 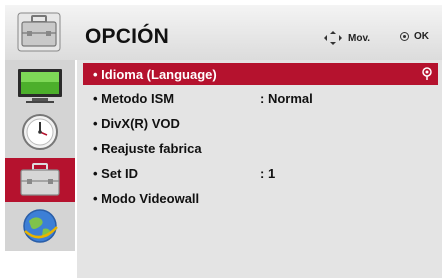 What do you see at coordinates (134, 98) in the screenshot?
I see `menu-item-label: • Metodo ISM` at bounding box center [134, 98].